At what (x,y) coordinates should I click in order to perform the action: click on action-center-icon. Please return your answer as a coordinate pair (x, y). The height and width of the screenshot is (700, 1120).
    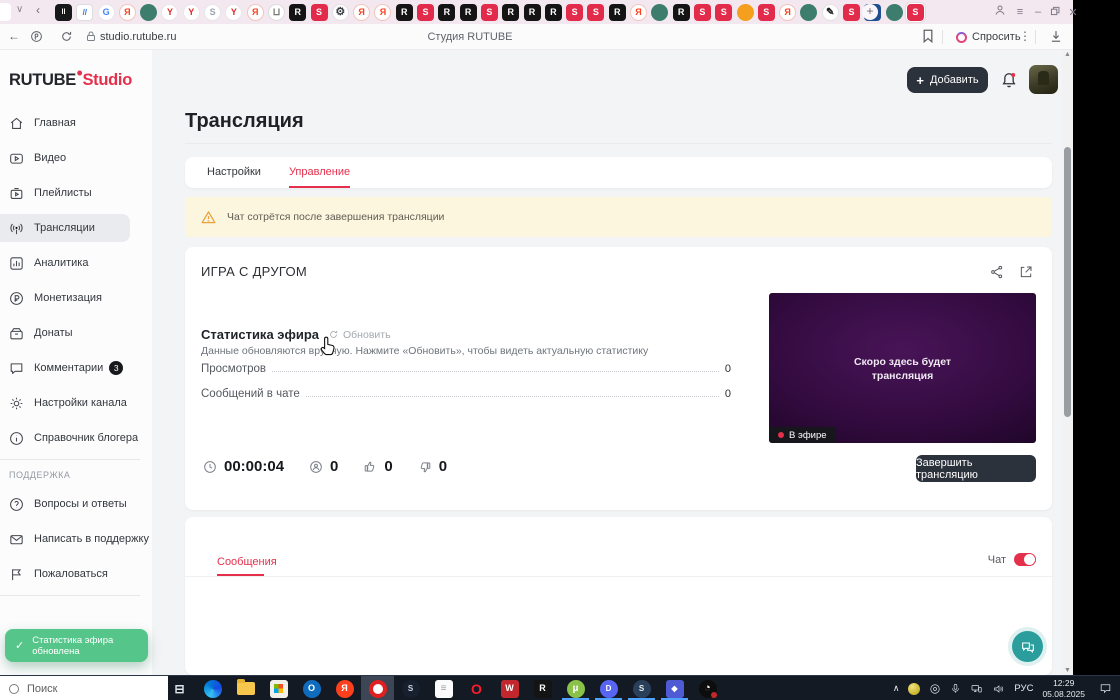
    Looking at the image, I should click on (1105, 688).